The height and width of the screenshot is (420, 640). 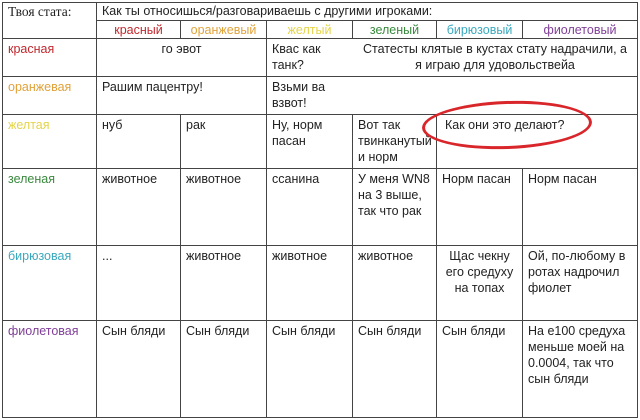 I want to click on cell-purple-turquoise: Сын бляди, so click(x=474, y=331).